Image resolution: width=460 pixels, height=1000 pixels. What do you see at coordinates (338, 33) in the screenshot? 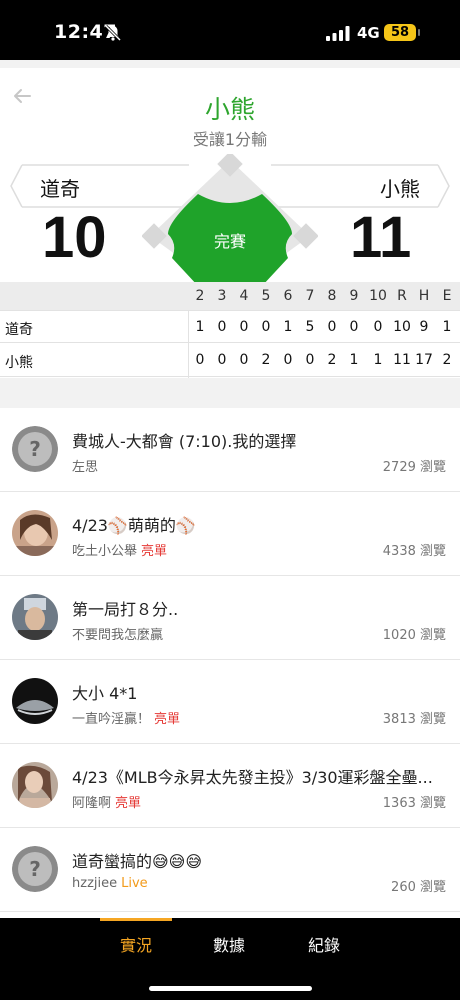
I see `signal-icon` at bounding box center [338, 33].